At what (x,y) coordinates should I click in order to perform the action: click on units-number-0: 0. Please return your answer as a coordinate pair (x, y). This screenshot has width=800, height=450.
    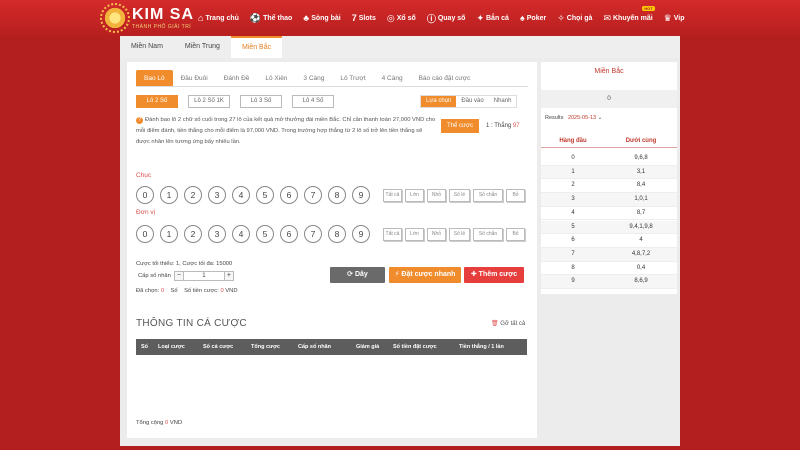
    Looking at the image, I should click on (145, 234).